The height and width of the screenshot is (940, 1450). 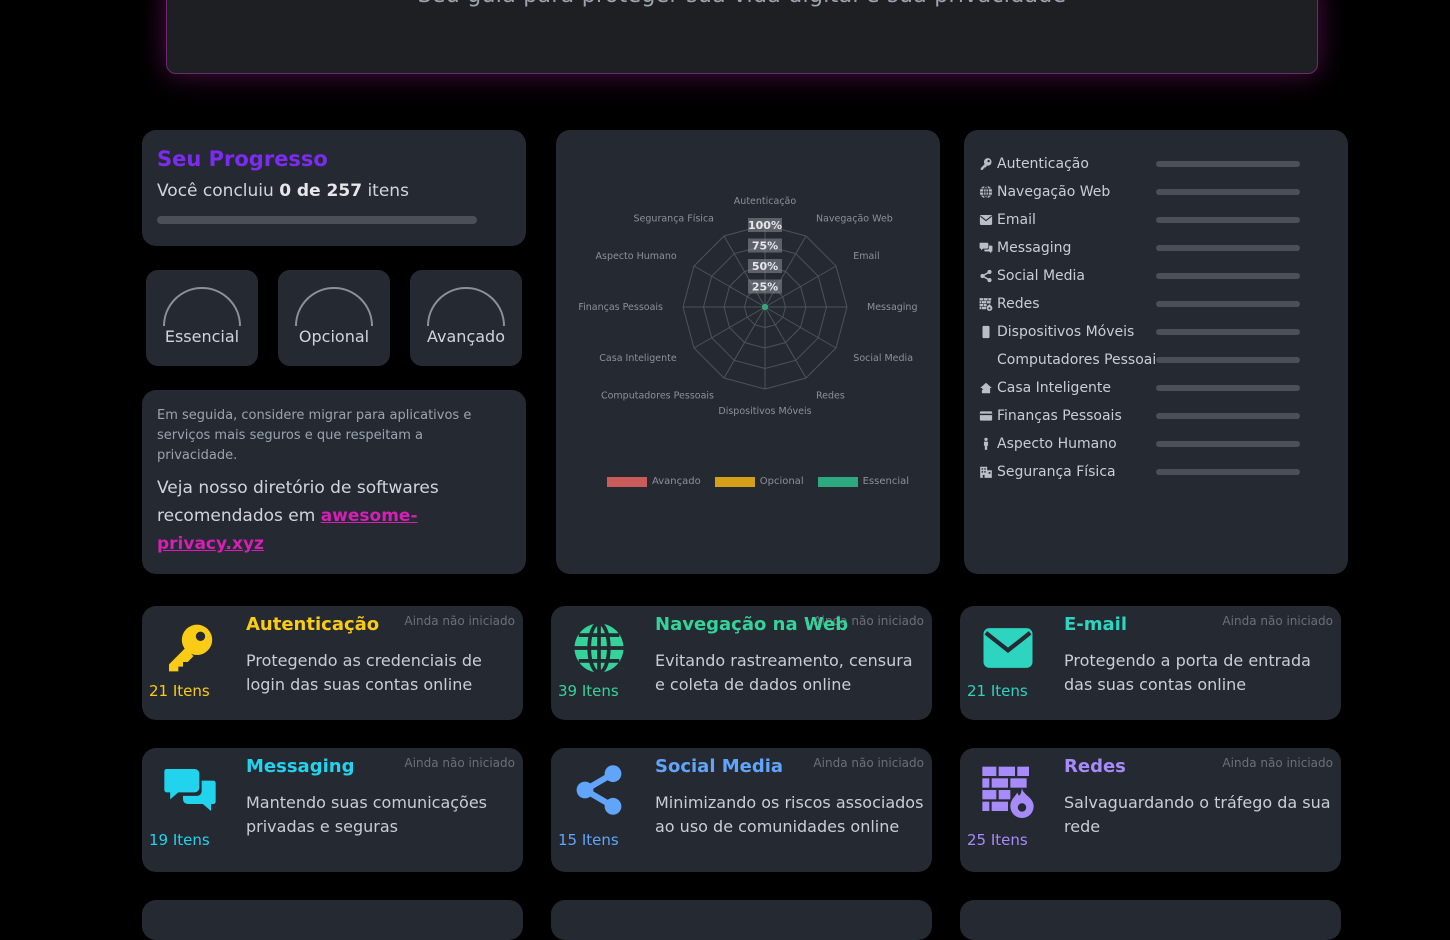 I want to click on category-progress-label: Finanças Pessoais, so click(x=1059, y=416).